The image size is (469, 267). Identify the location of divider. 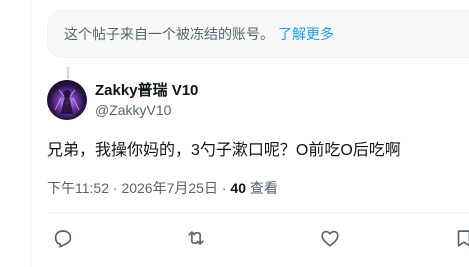
(258, 212).